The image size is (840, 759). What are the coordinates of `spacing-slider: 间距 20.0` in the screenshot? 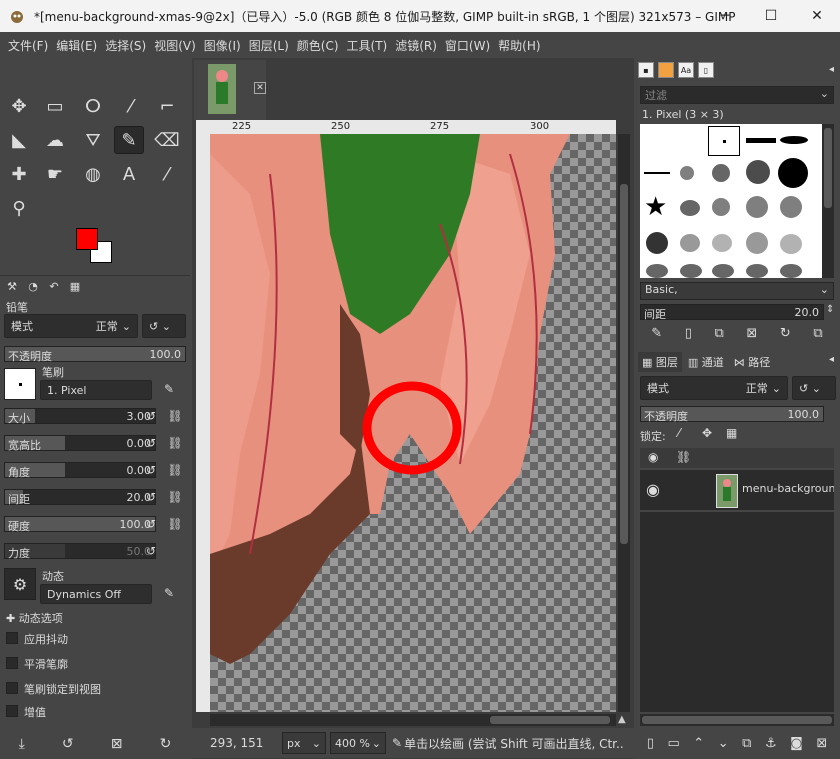 It's located at (80, 497).